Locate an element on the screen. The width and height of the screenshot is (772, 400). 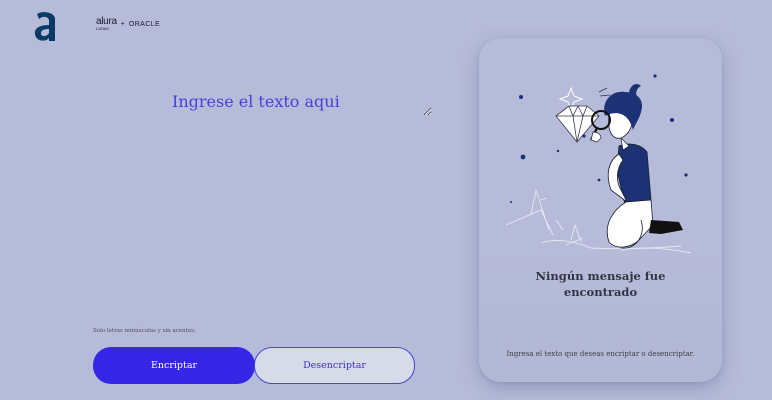
partner-logos: alura LATAM + ORACLE is located at coordinates (128, 24).